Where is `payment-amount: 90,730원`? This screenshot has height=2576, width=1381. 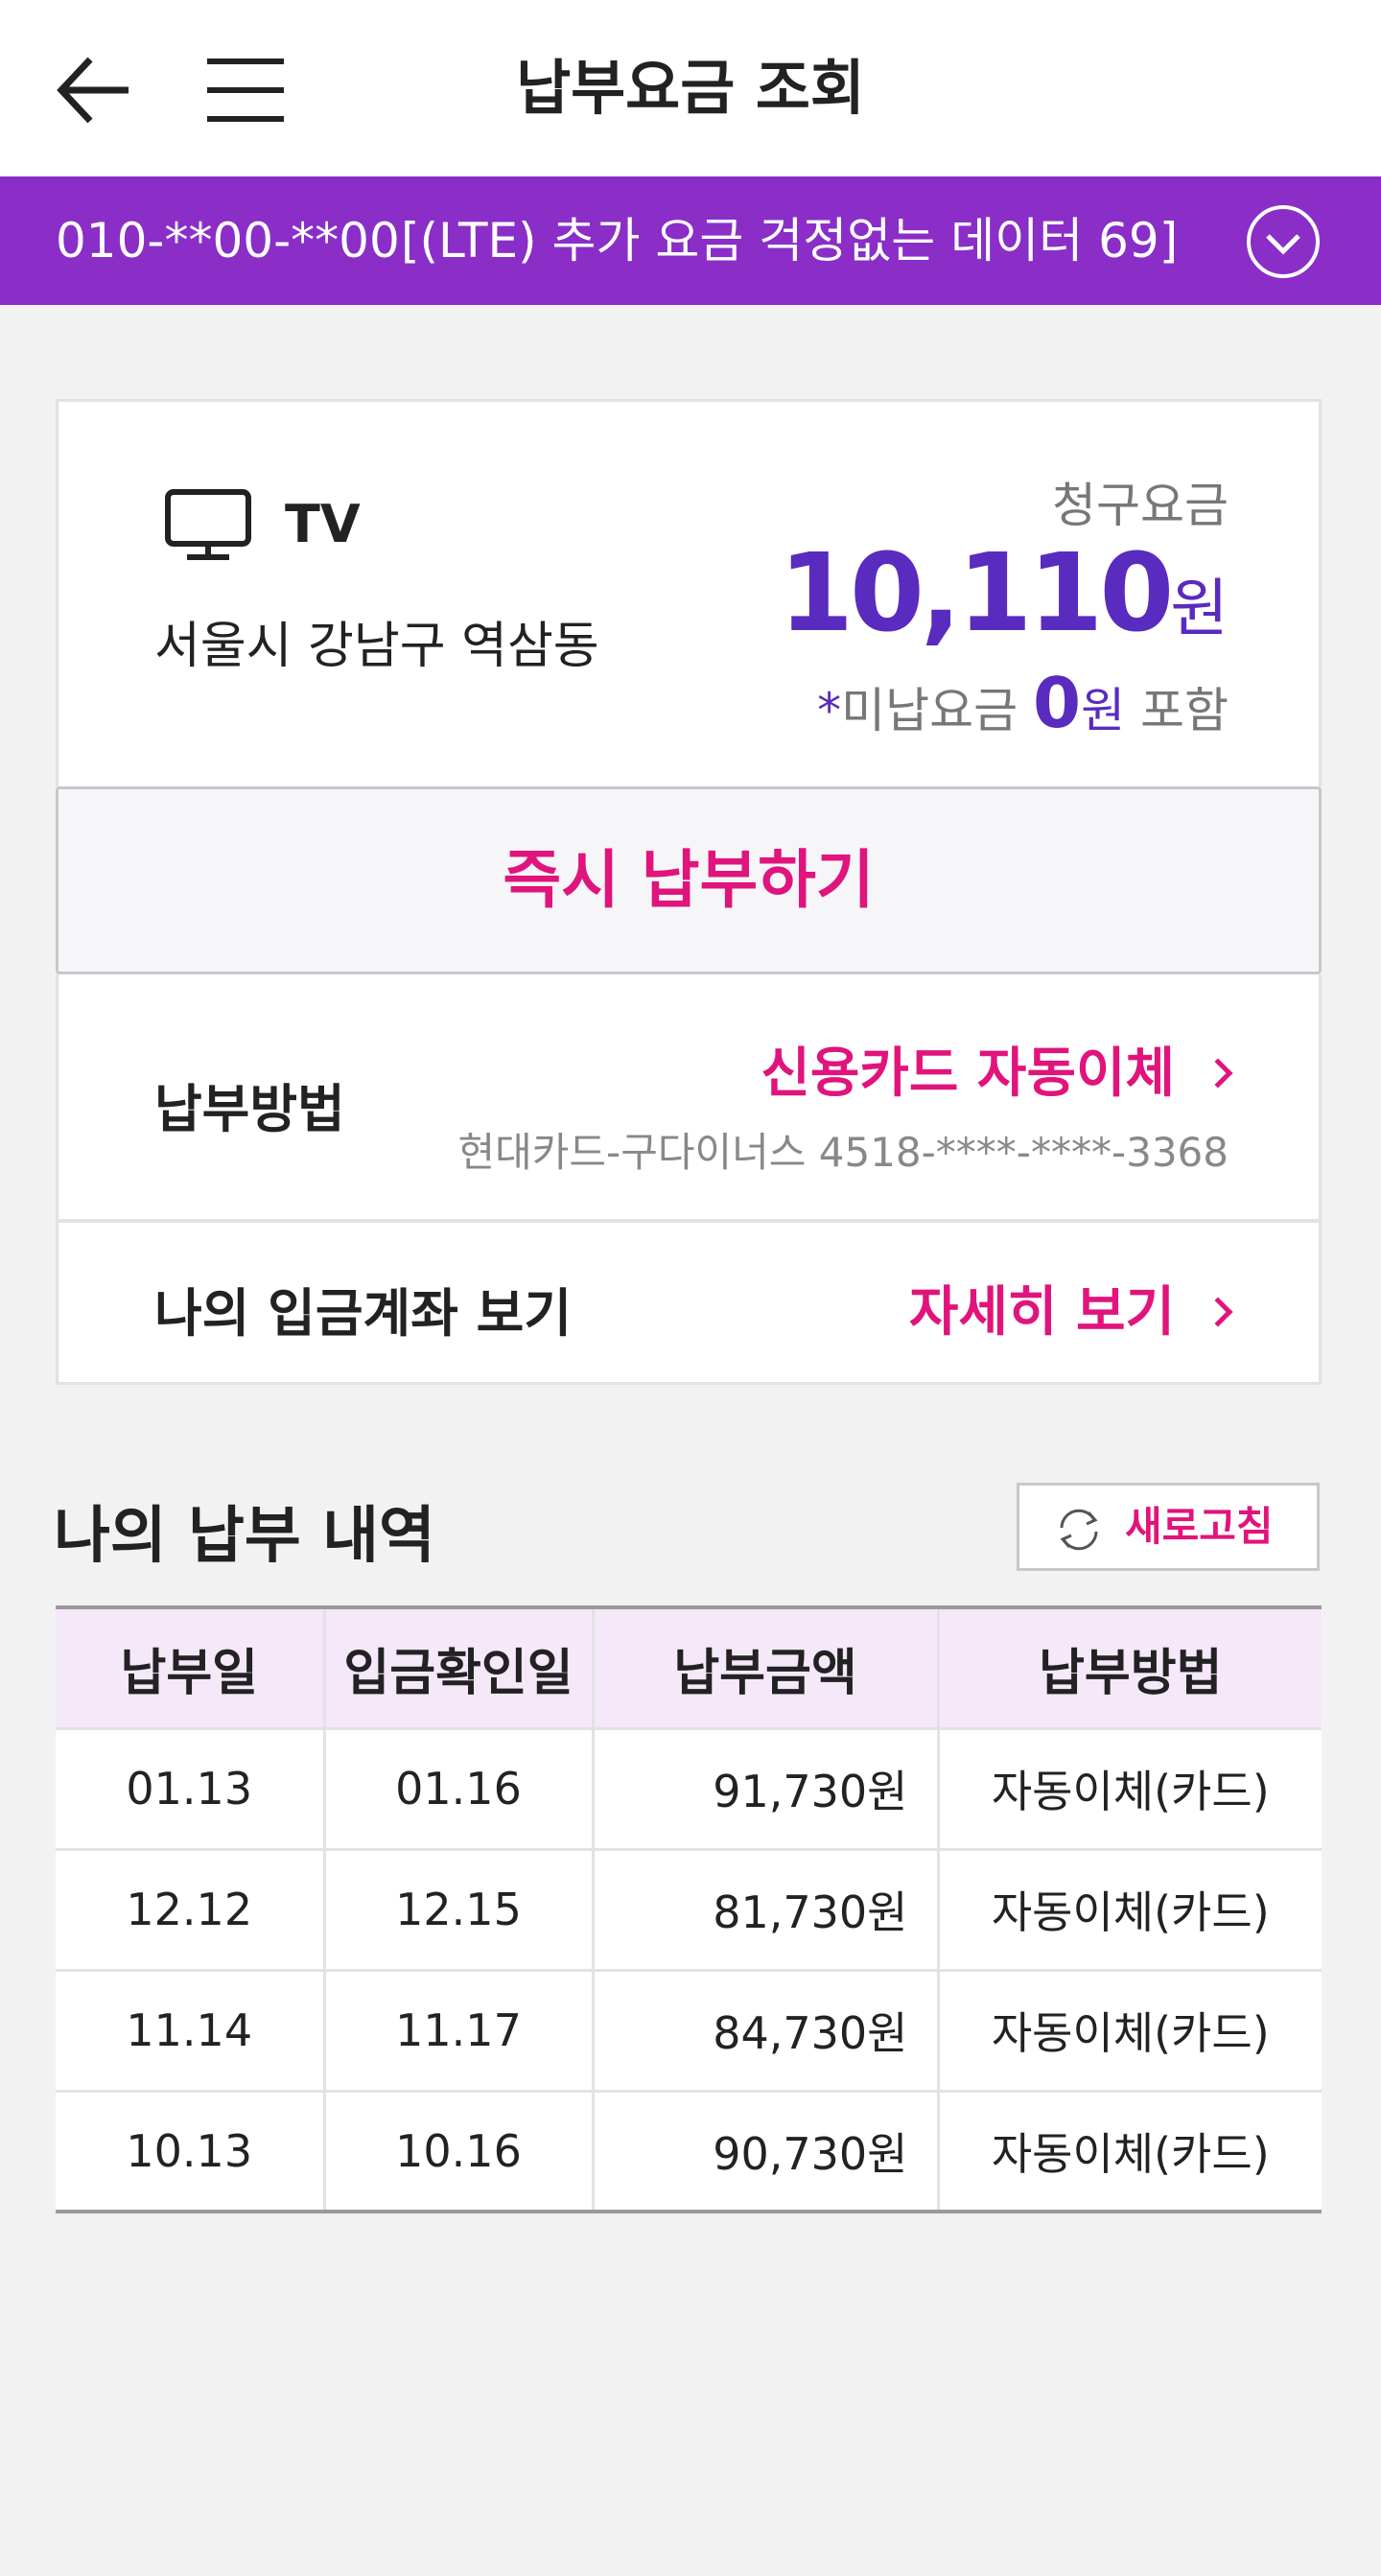 payment-amount: 90,730원 is located at coordinates (767, 2152).